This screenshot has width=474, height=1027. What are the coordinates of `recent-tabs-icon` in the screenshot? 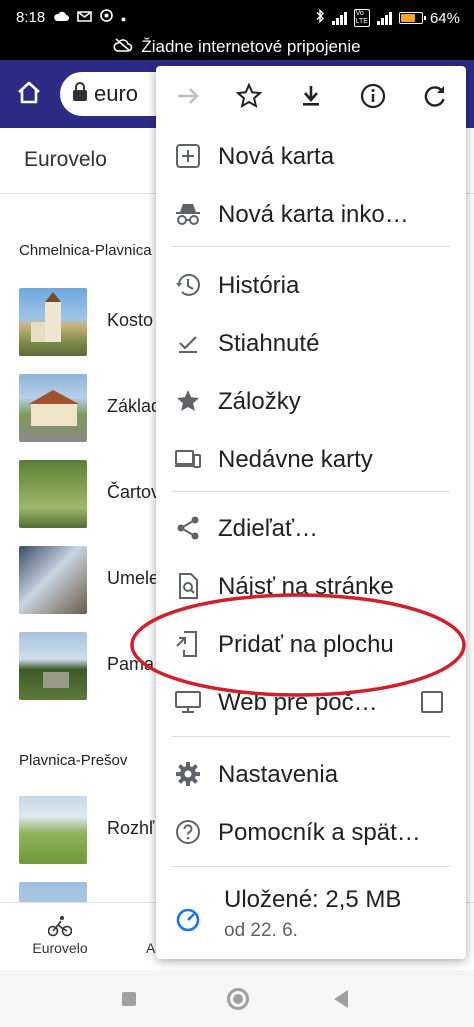 It's located at (188, 459).